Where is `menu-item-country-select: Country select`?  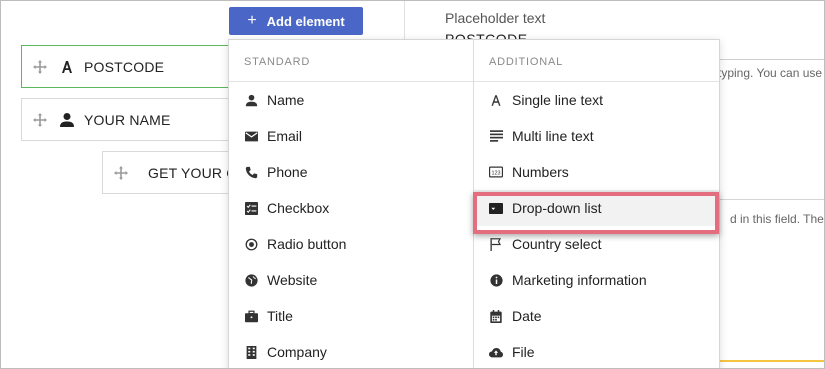 menu-item-country-select: Country select is located at coordinates (596, 244).